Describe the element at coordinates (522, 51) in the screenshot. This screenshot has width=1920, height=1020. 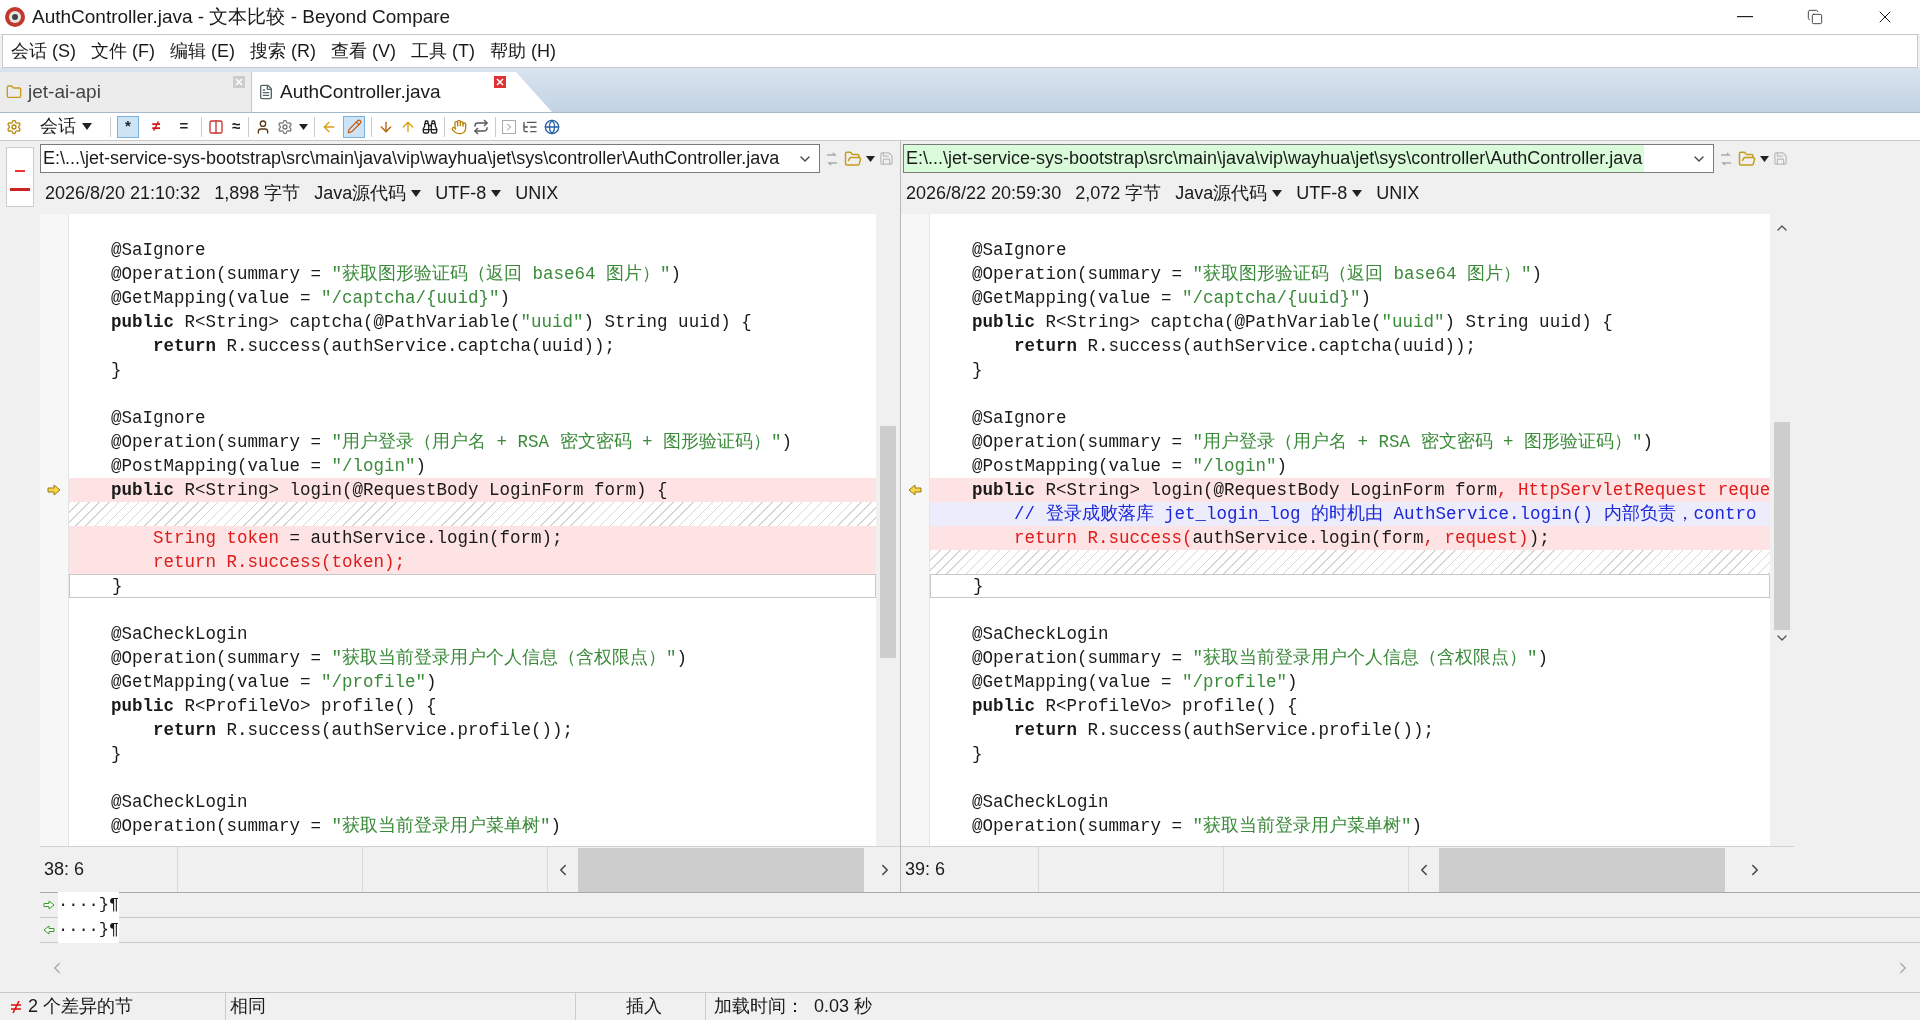
I see `menu-item: 帮助 (H)` at that location.